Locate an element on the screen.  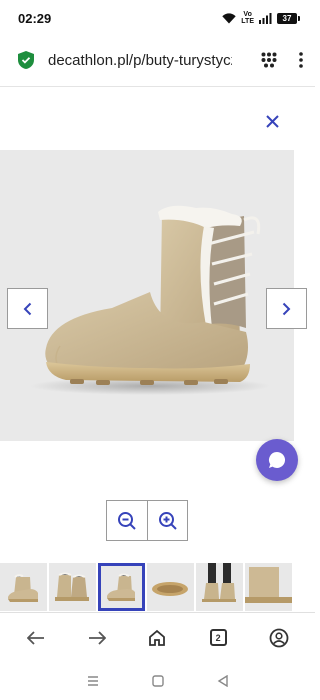
wifi-icon is located at coordinates (229, 17).